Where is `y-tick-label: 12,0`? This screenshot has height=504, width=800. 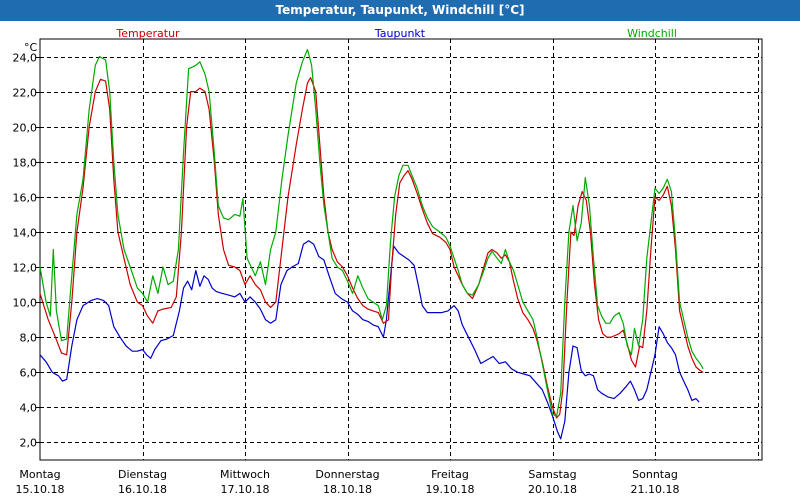 y-tick-label: 12,0 is located at coordinates (25, 268).